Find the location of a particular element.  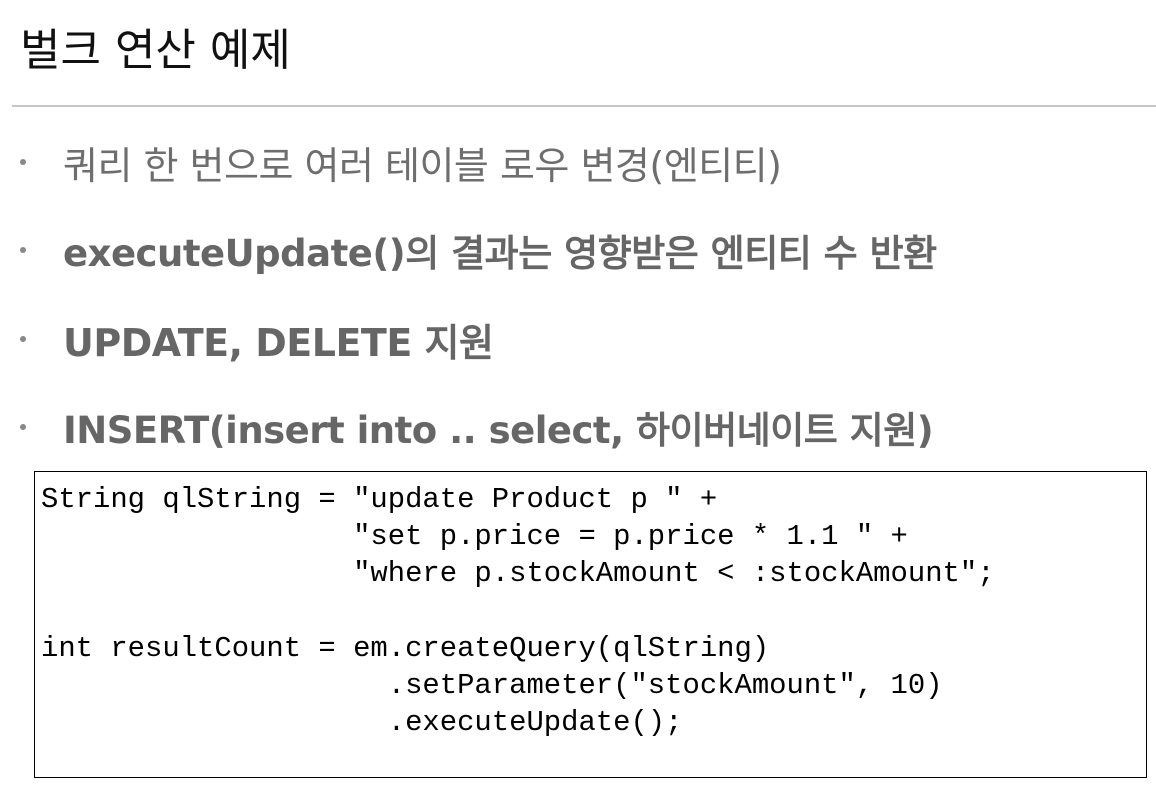

bullet-text: UPDATE, DELETE 지원 is located at coordinates (278, 342).